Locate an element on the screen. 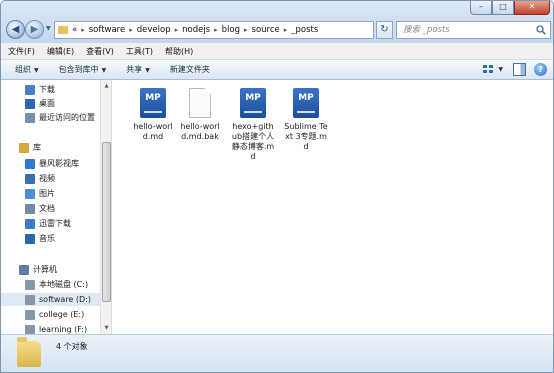 The width and height of the screenshot is (554, 373). video-library-icon is located at coordinates (30, 163).